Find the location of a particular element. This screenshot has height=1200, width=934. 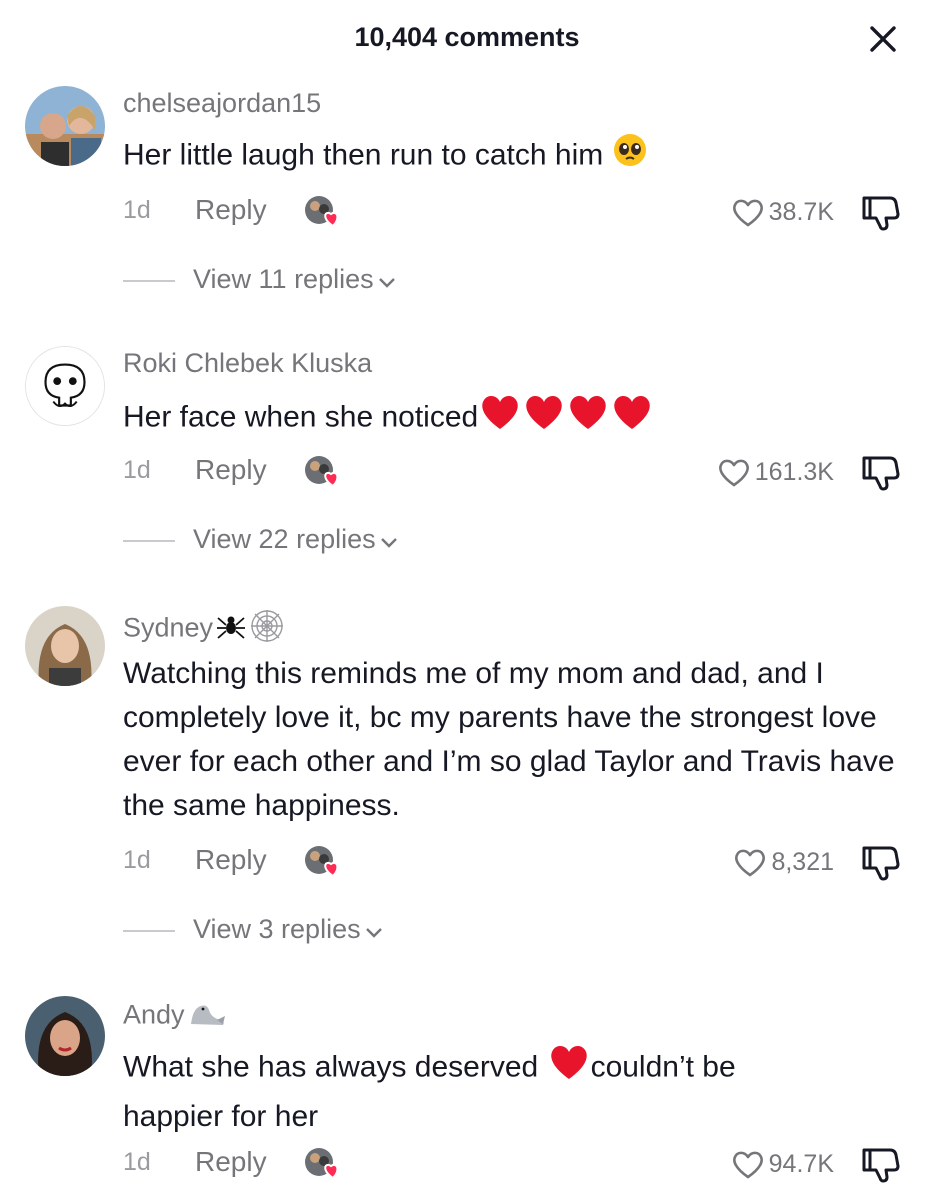

pleading-face-icon is located at coordinates (630, 156).